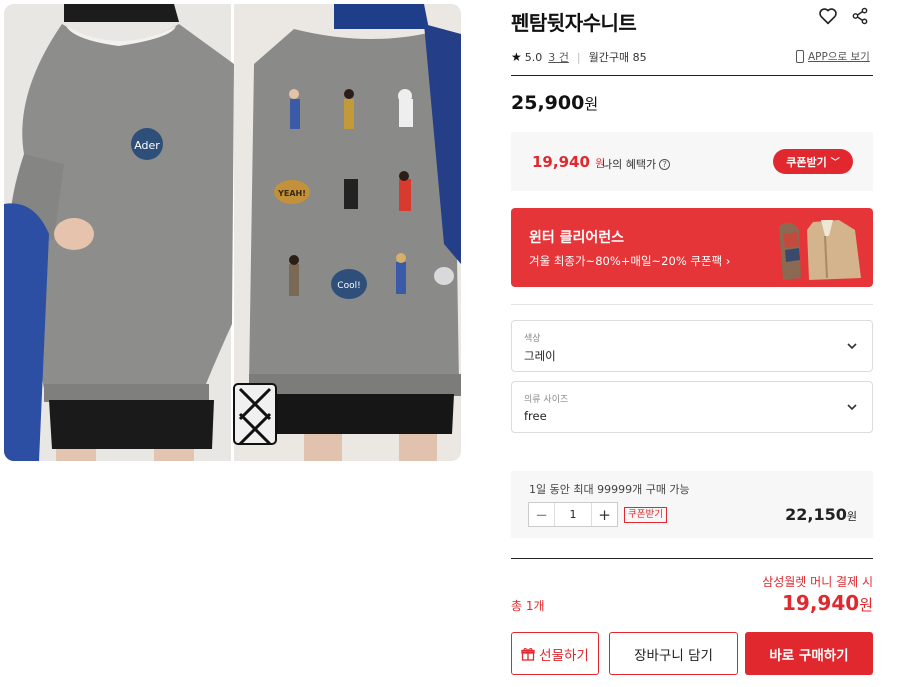 This screenshot has height=687, width=900. I want to click on color-select: 색상 그레이, so click(692, 346).